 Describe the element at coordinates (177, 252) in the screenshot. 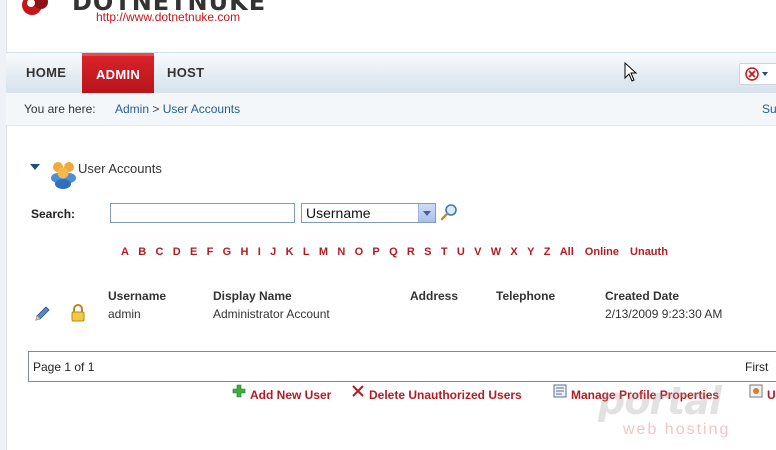

I see `letter-filter-d: D` at that location.